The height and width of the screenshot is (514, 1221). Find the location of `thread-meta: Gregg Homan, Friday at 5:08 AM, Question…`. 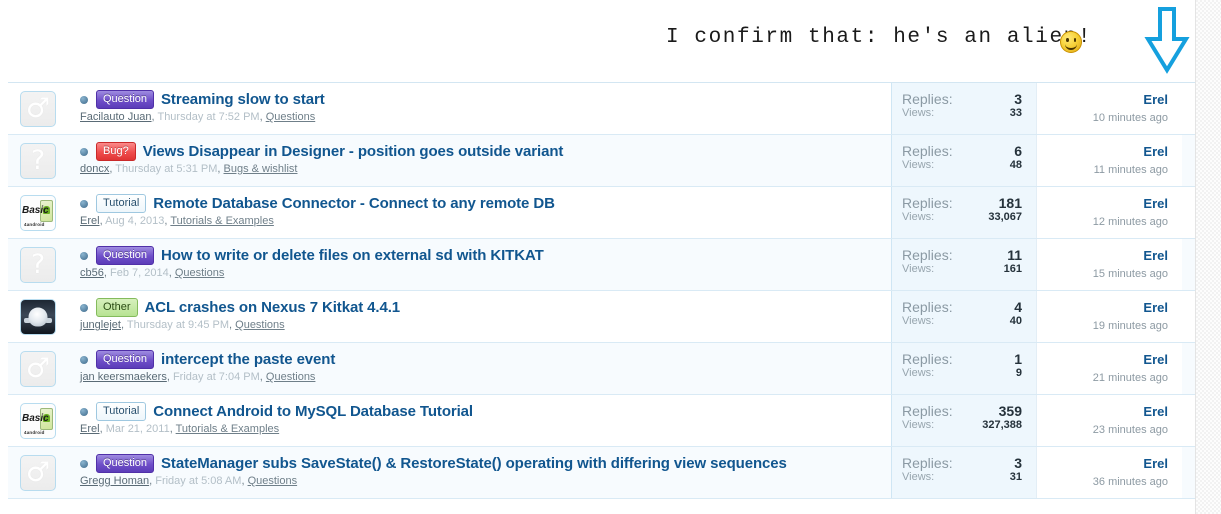

thread-meta: Gregg Homan, Friday at 5:08 AM, Question… is located at coordinates (485, 481).